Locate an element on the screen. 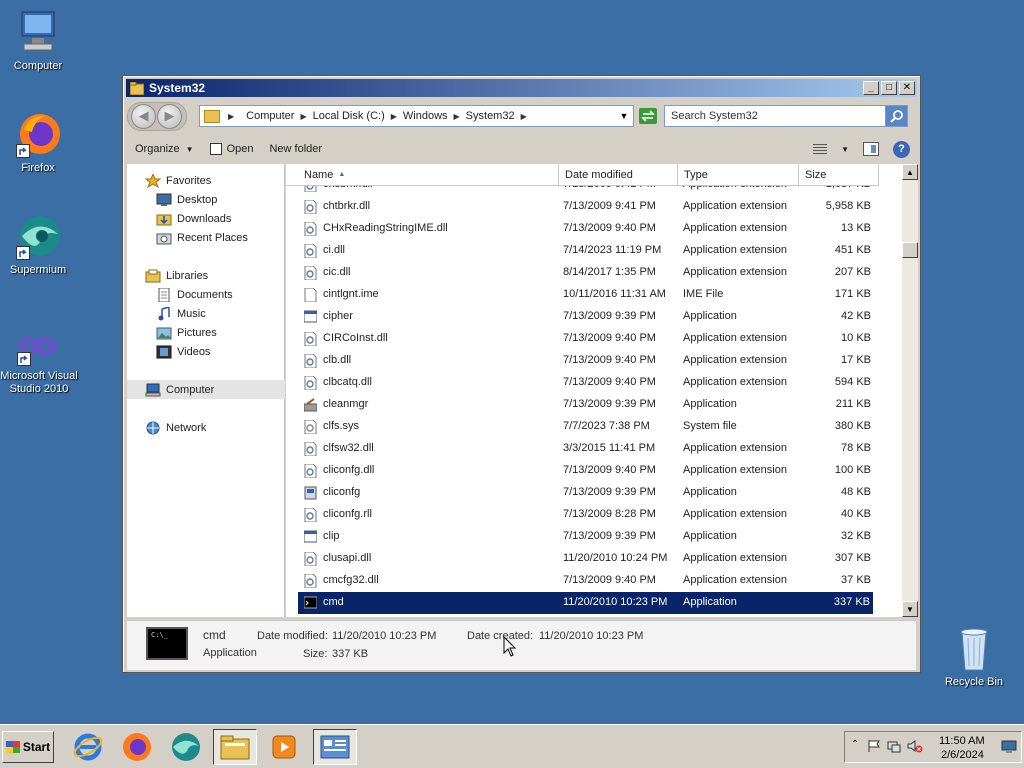  start-button: Start is located at coordinates (28, 747).